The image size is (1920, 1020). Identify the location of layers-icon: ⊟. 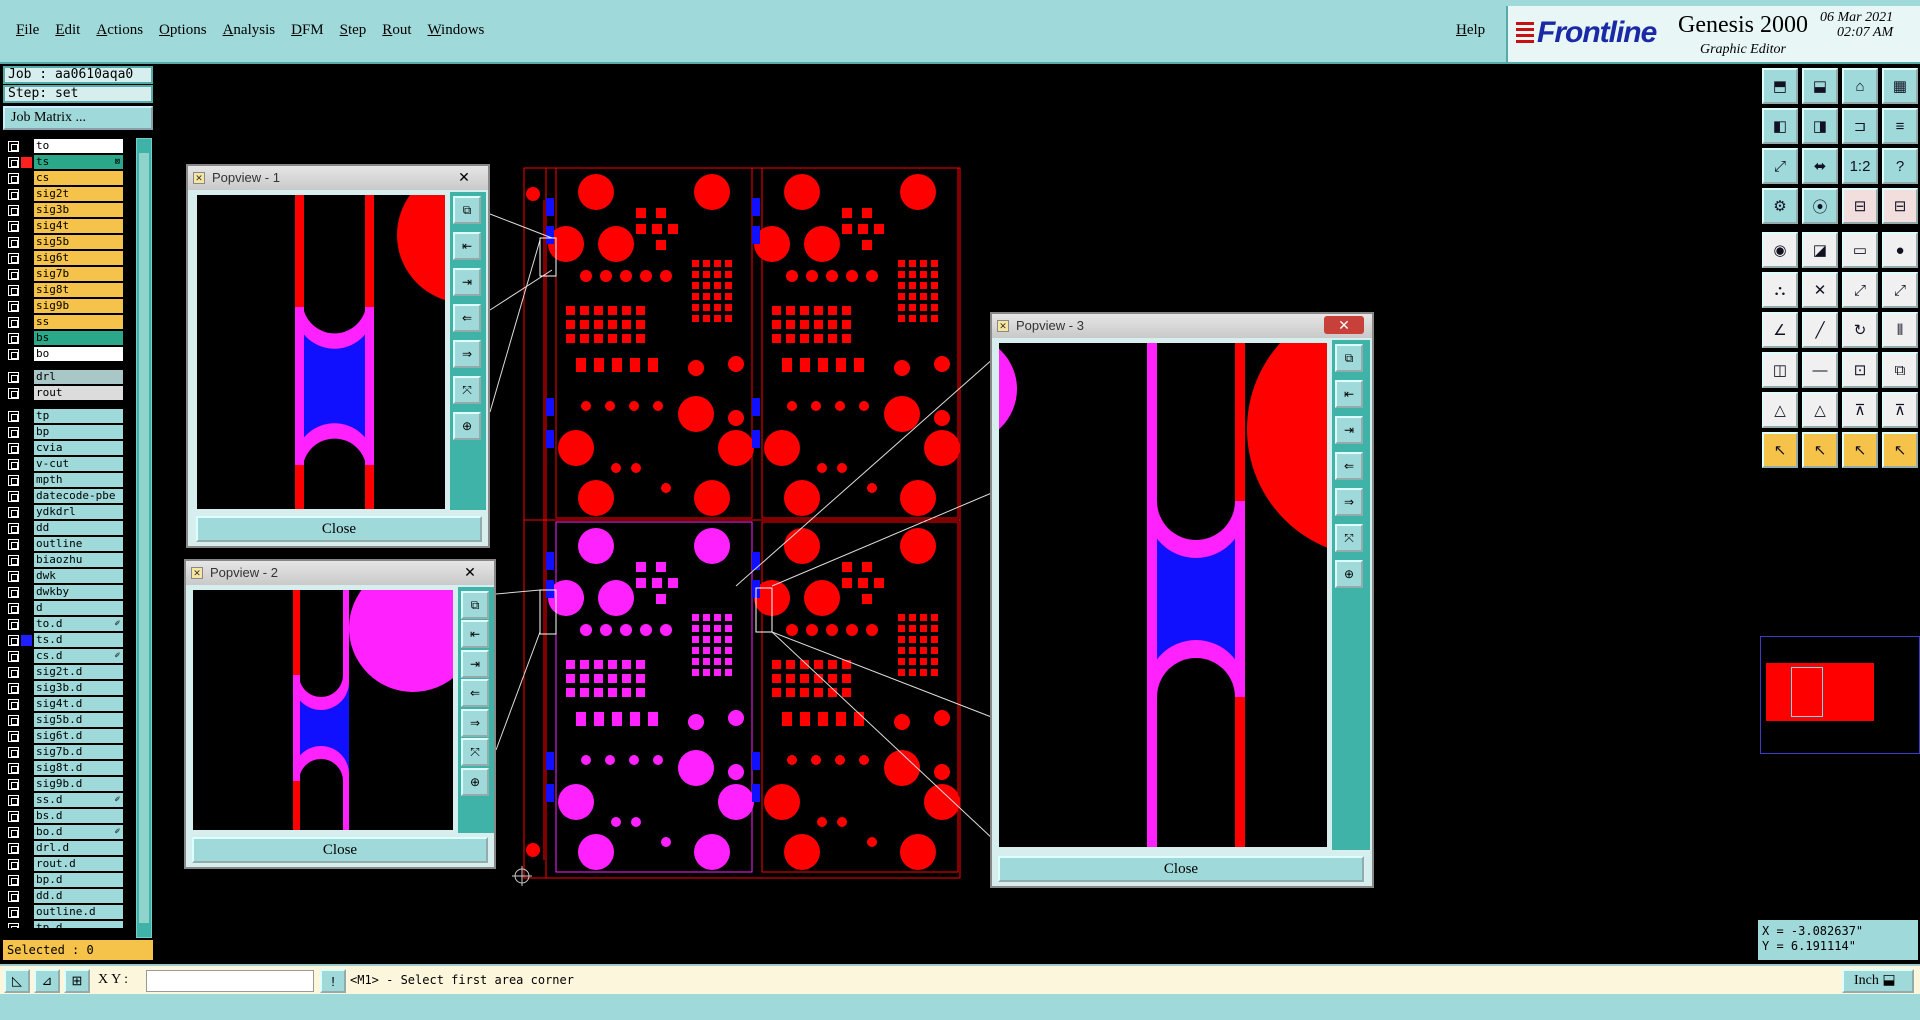
(1860, 206).